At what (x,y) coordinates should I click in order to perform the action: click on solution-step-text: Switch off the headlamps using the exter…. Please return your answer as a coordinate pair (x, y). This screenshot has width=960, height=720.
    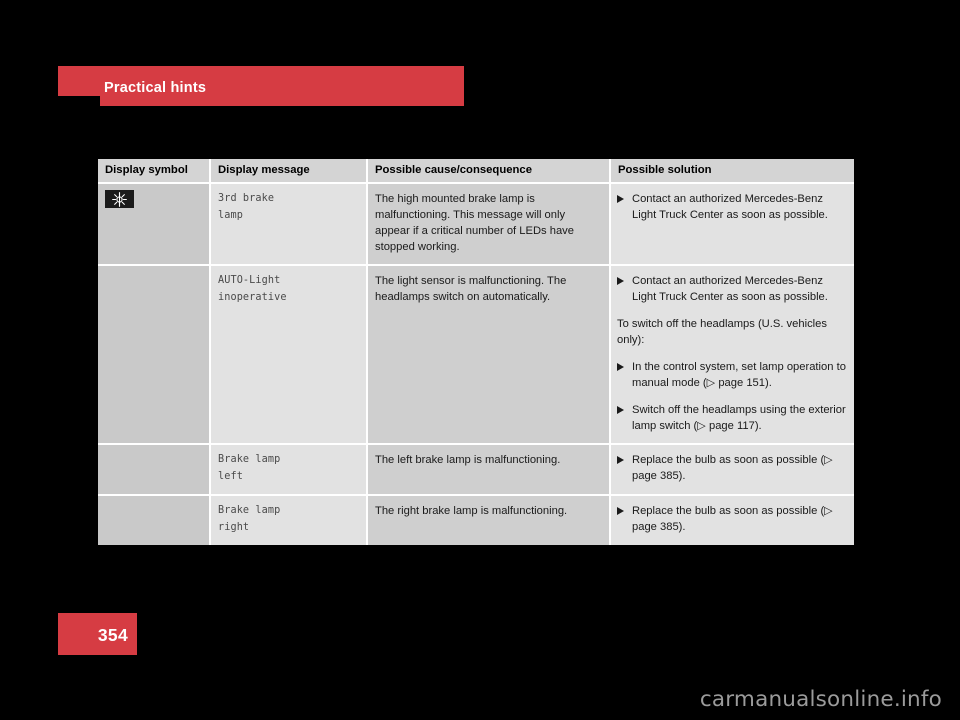
    Looking at the image, I should click on (739, 418).